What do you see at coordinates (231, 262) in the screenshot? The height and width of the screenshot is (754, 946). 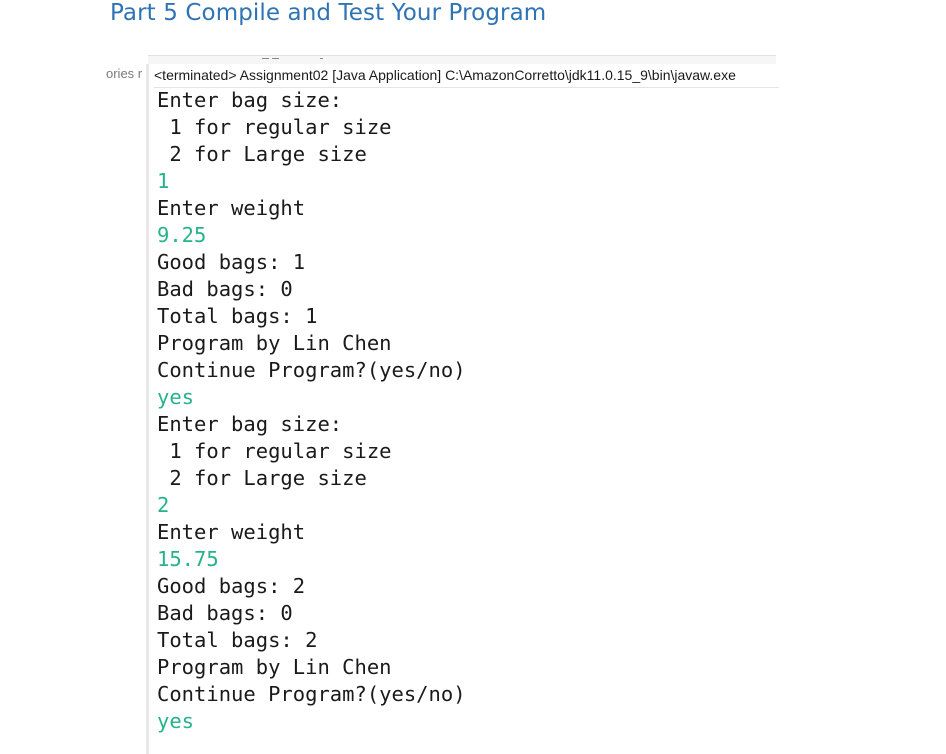 I see `console-output-line: Good bags: 1` at bounding box center [231, 262].